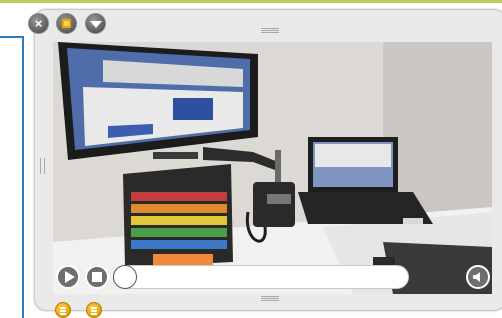  I want to click on progress-knob, so click(125, 277).